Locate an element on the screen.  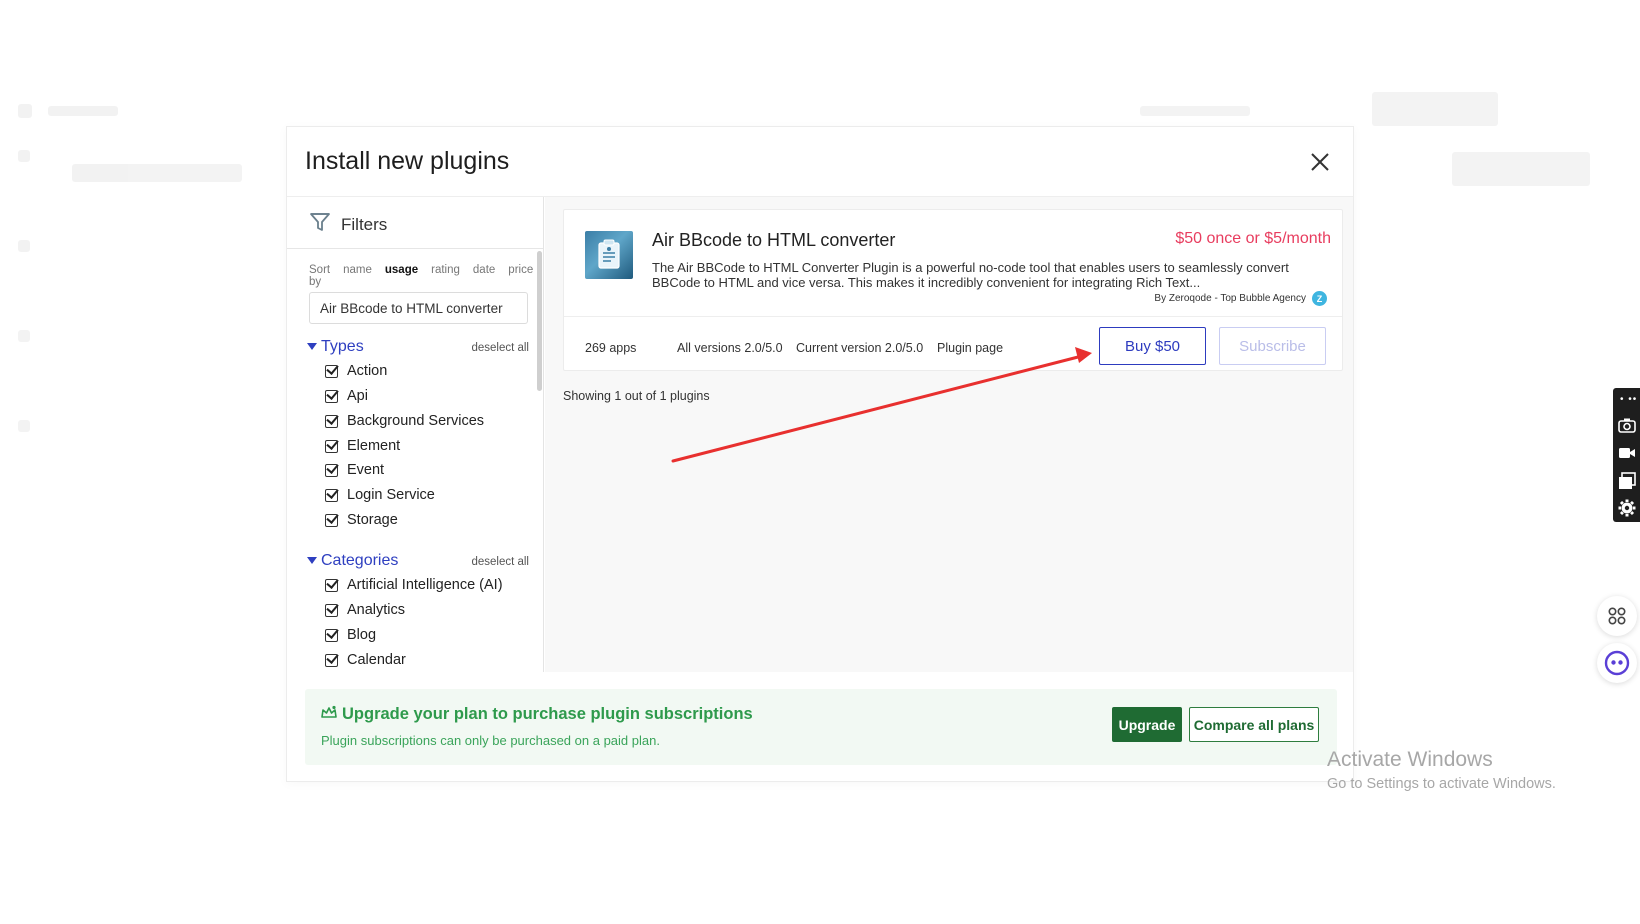
video-icon is located at coordinates (1627, 453).